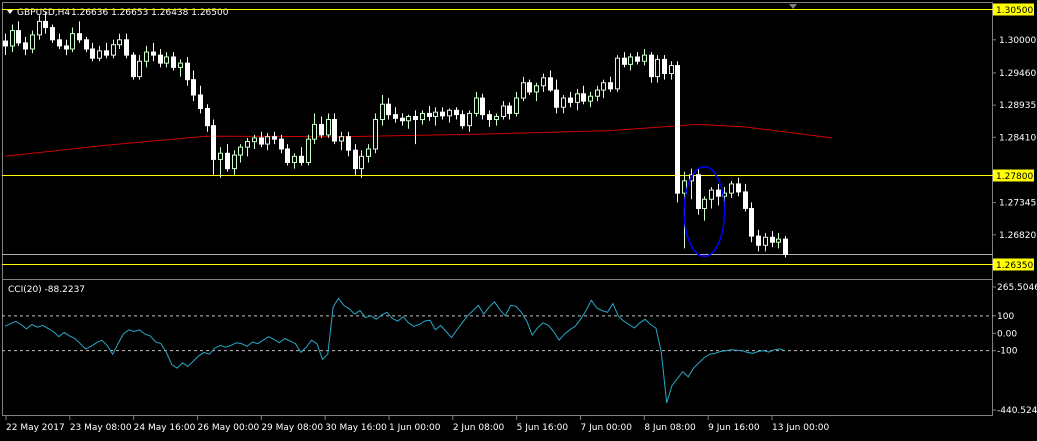  What do you see at coordinates (10, 12) in the screenshot?
I see `chart-menu-icon` at bounding box center [10, 12].